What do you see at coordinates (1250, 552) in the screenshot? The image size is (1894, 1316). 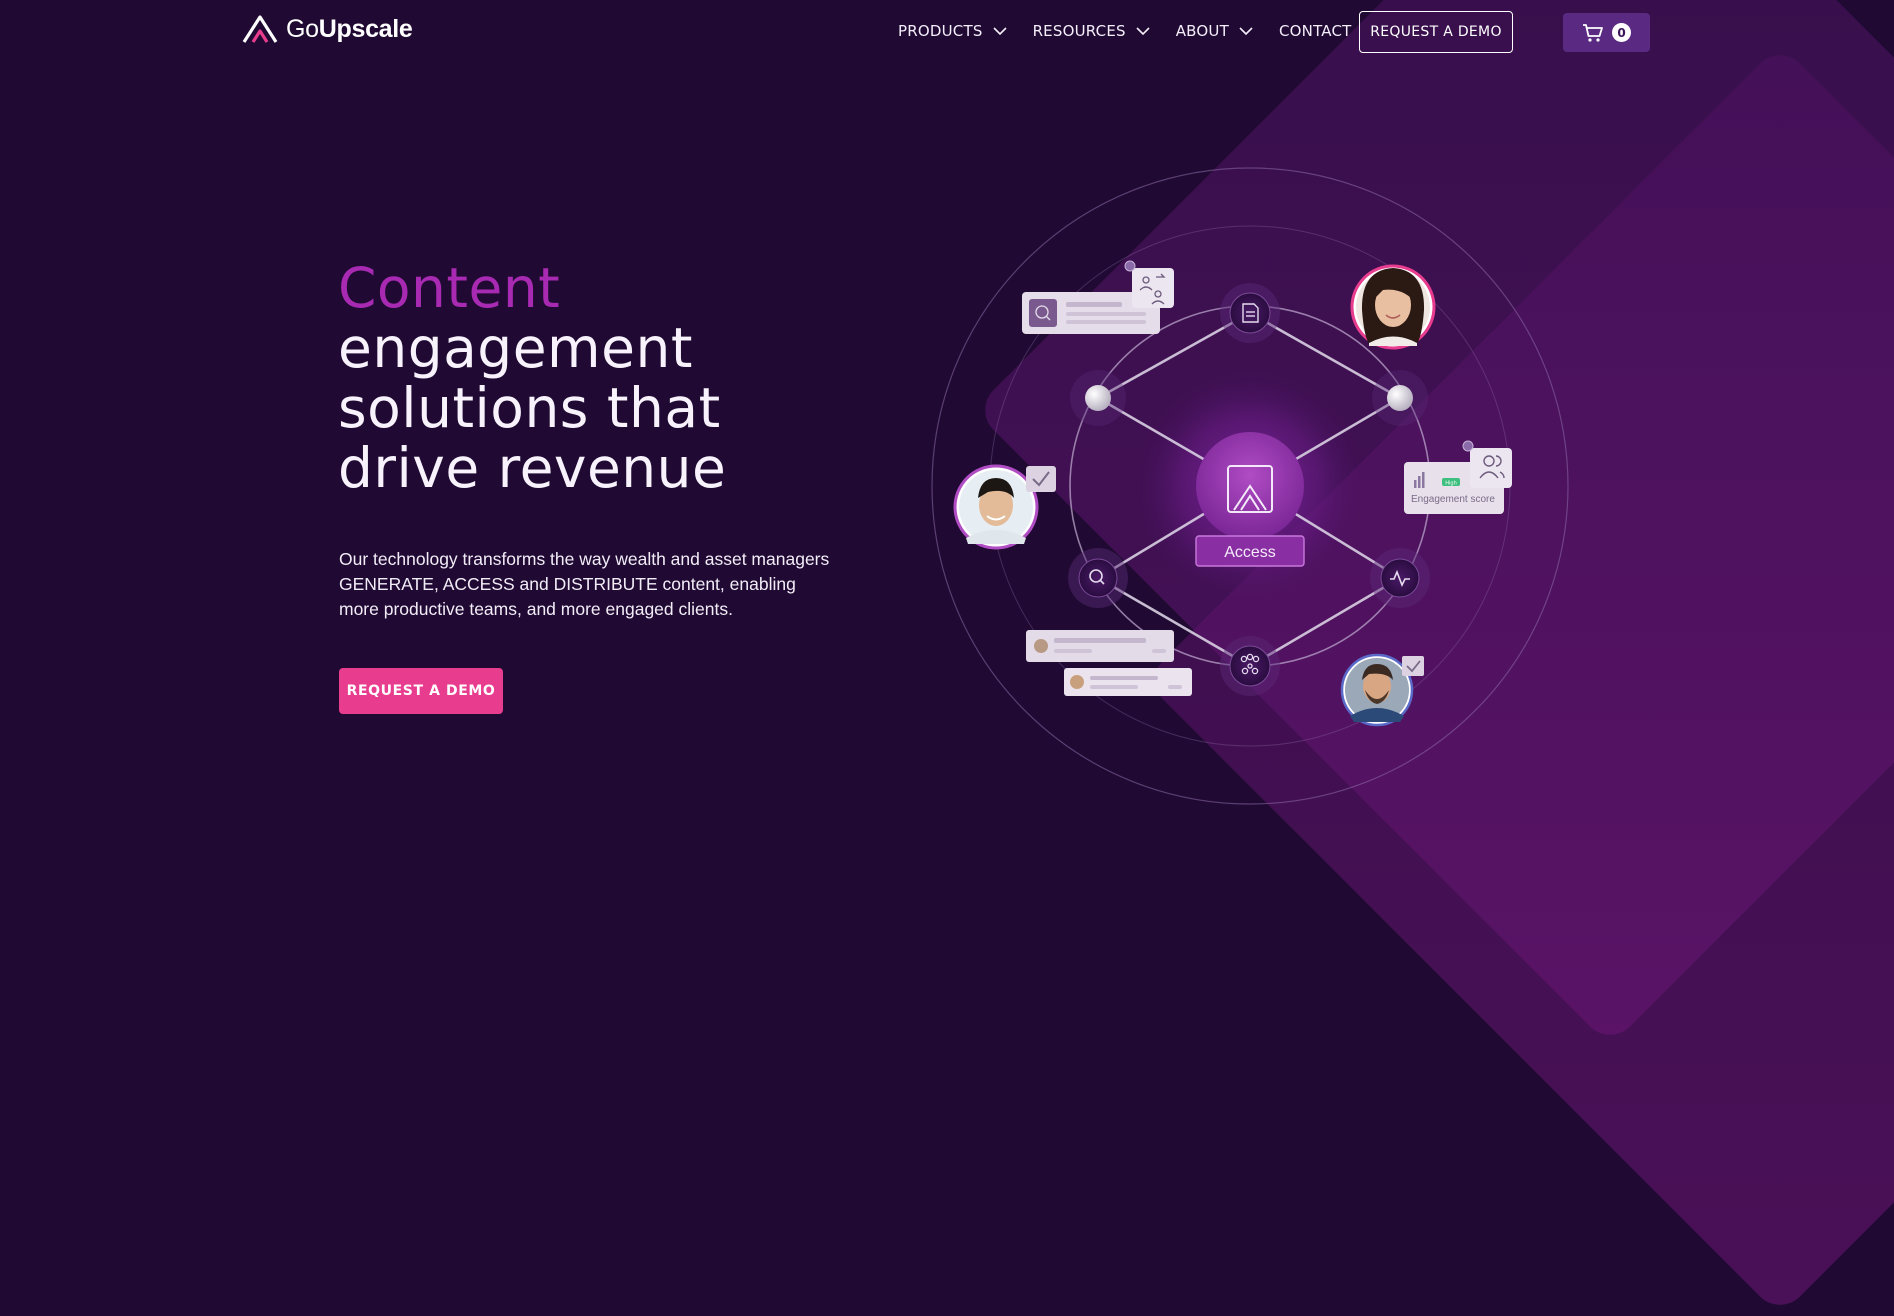 I see `access-label: Access` at bounding box center [1250, 552].